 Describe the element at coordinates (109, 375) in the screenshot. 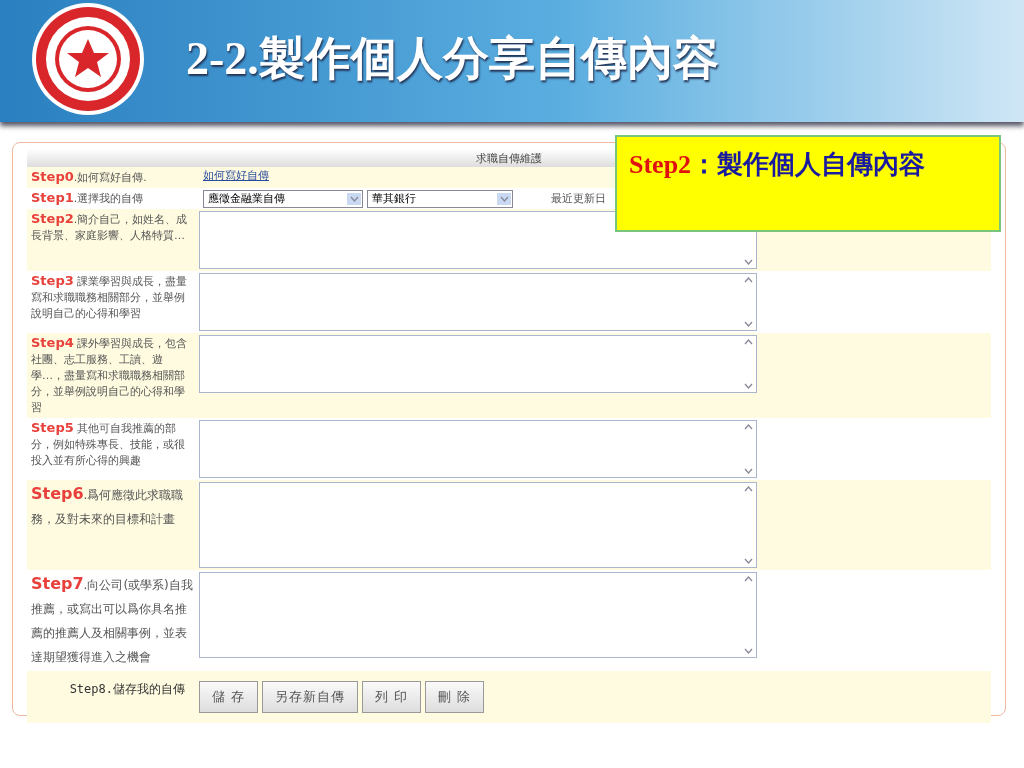

I see `step-label: Step4 課外學習與成長，包含社團、志工服務、工讀、遊學…，盡量寫和求職職務相關部分，並舉例說明自己的心得和學習` at that location.